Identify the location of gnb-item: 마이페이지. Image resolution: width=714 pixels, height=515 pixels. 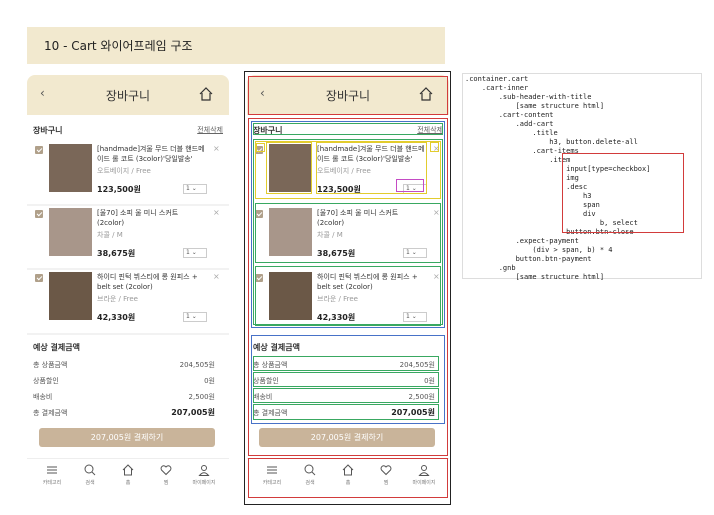
(204, 475).